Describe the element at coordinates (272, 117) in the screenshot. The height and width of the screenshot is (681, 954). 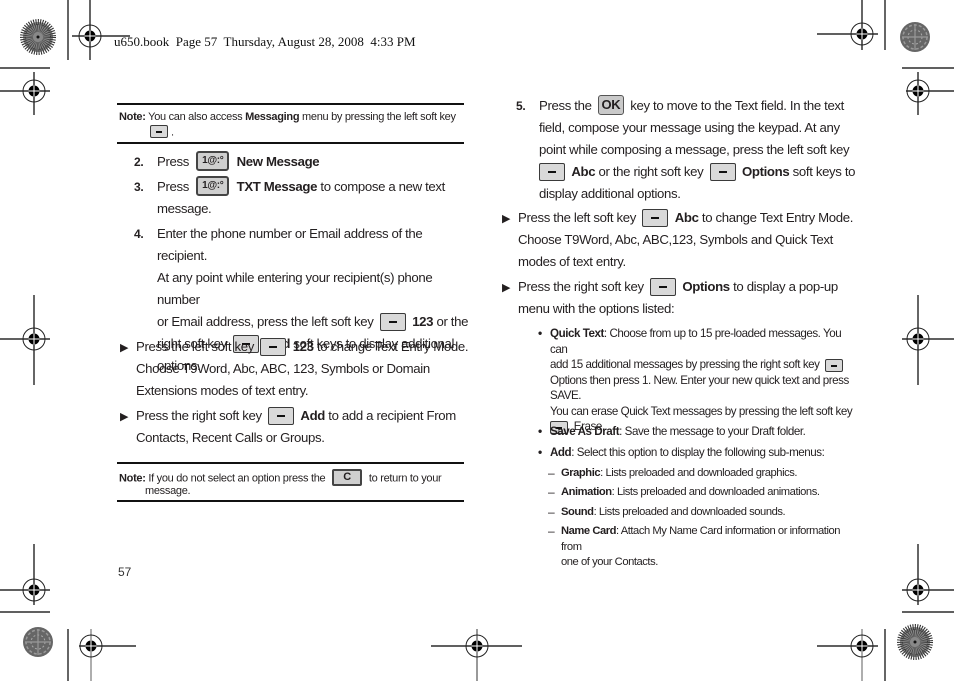
I see `note-bold-messaging: Messaging` at that location.